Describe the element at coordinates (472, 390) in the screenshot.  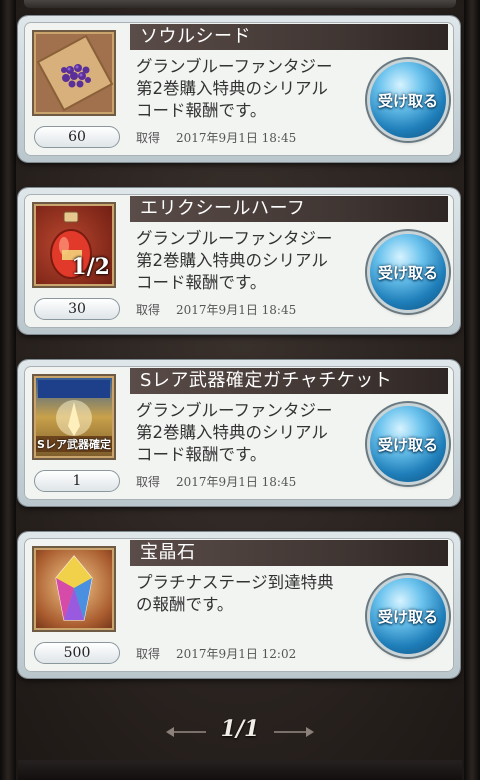
I see `frame-right` at that location.